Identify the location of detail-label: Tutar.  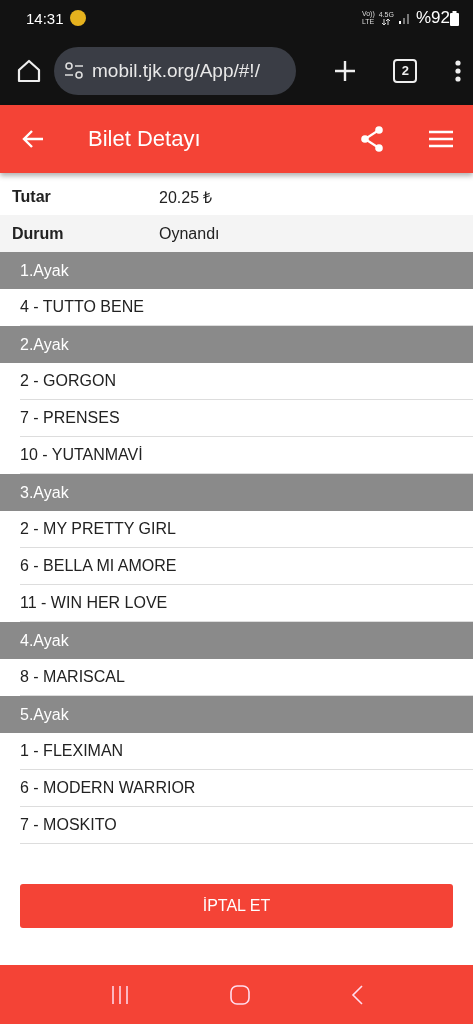
(32, 196).